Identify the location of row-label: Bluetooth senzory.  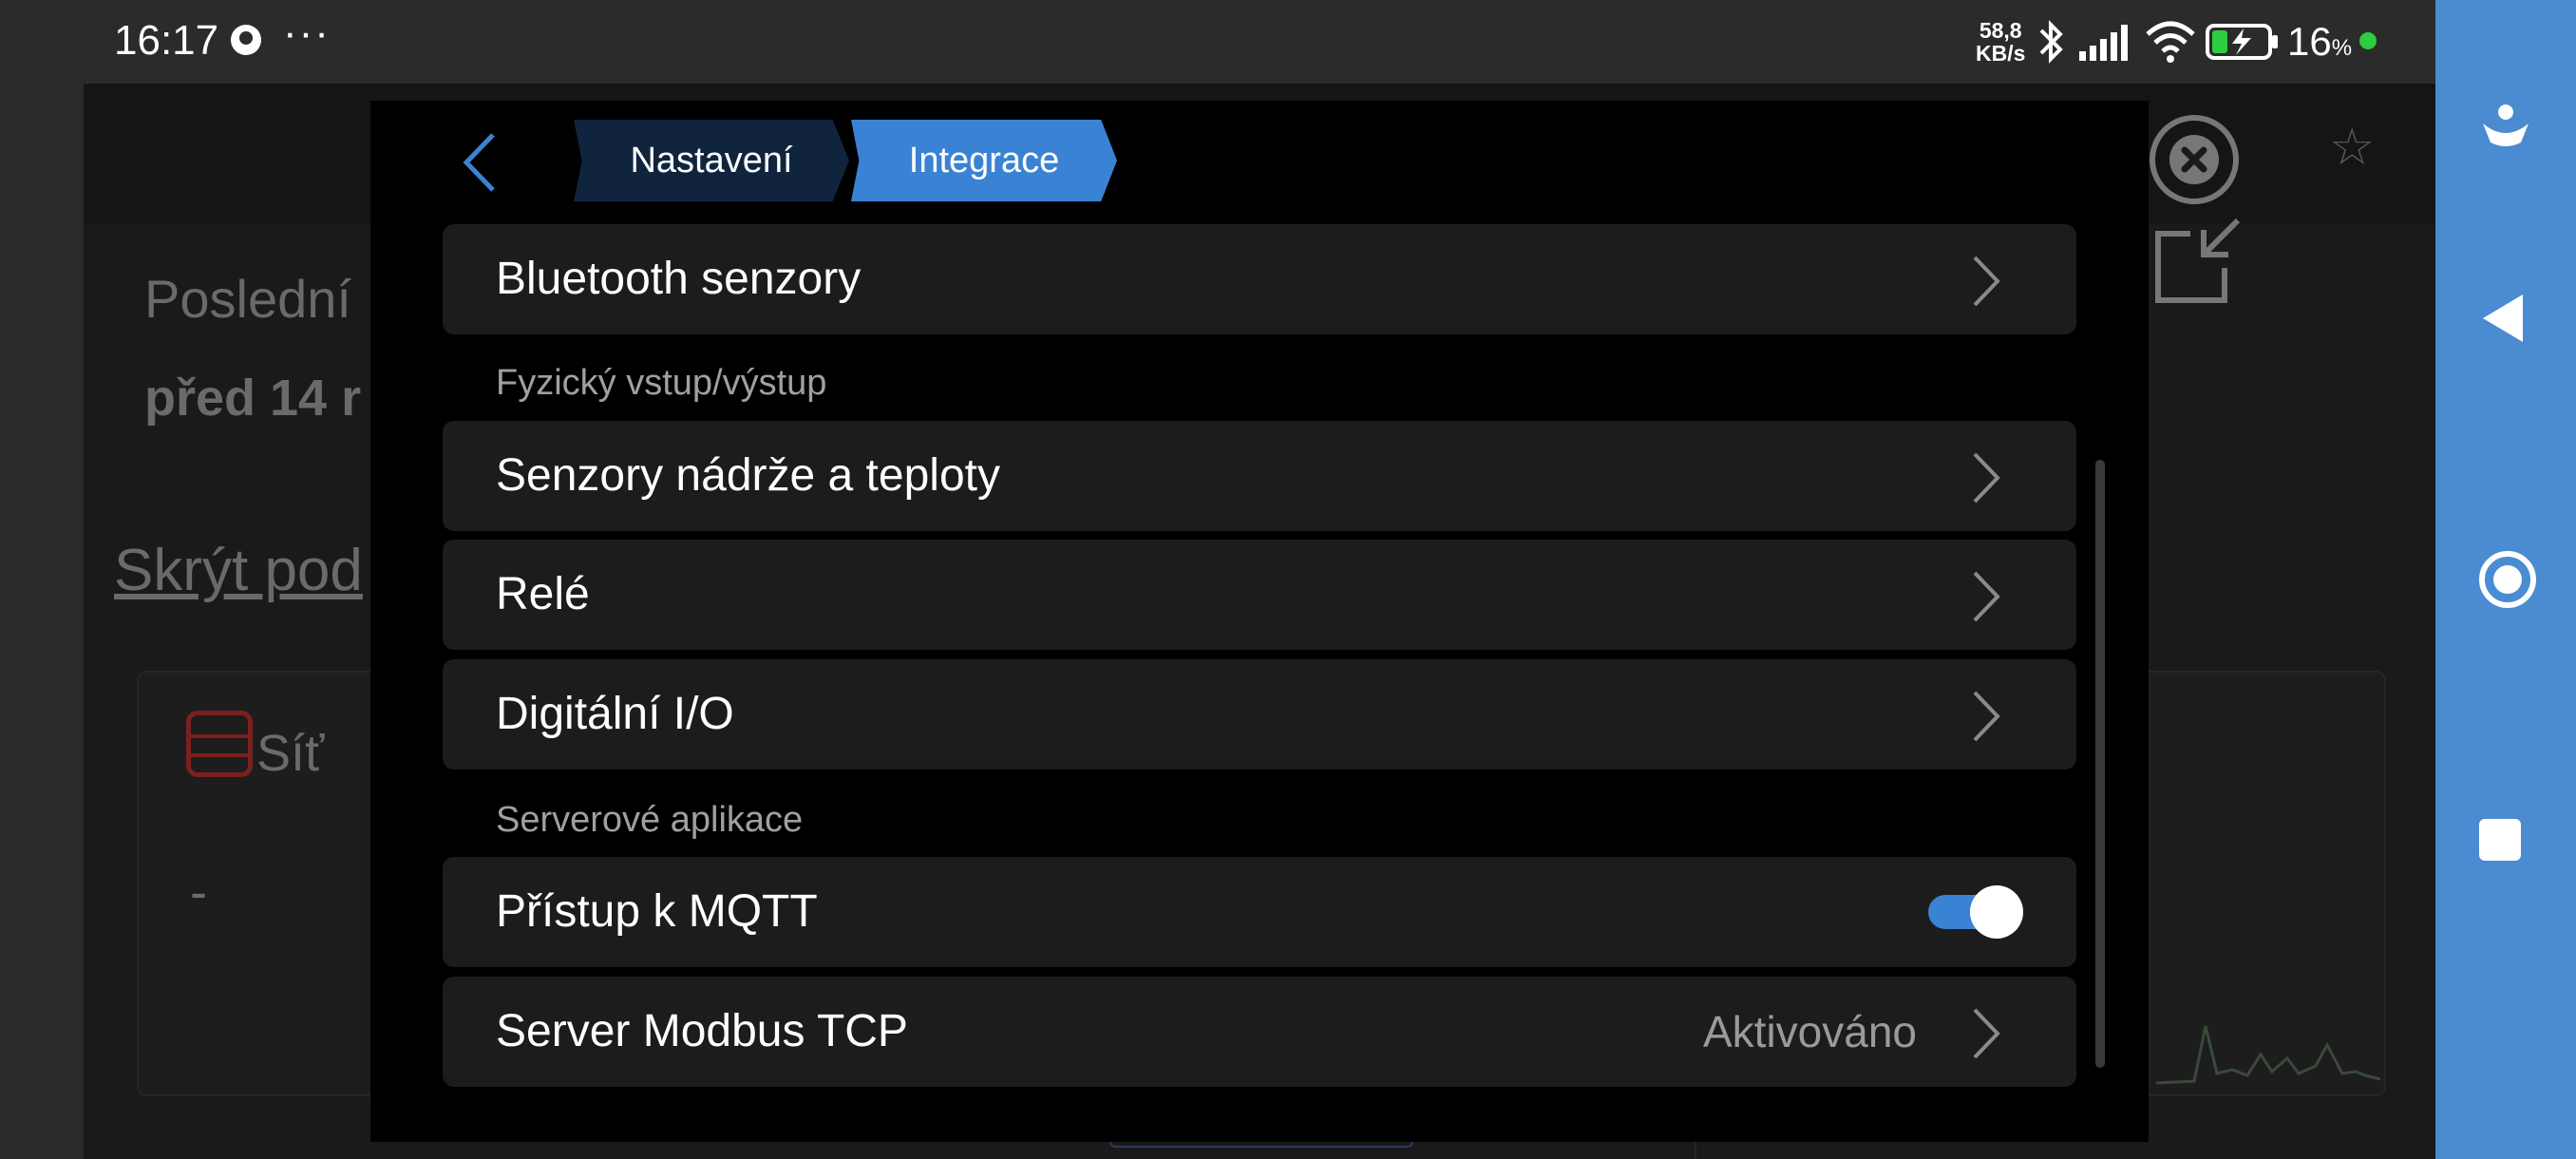
(679, 279).